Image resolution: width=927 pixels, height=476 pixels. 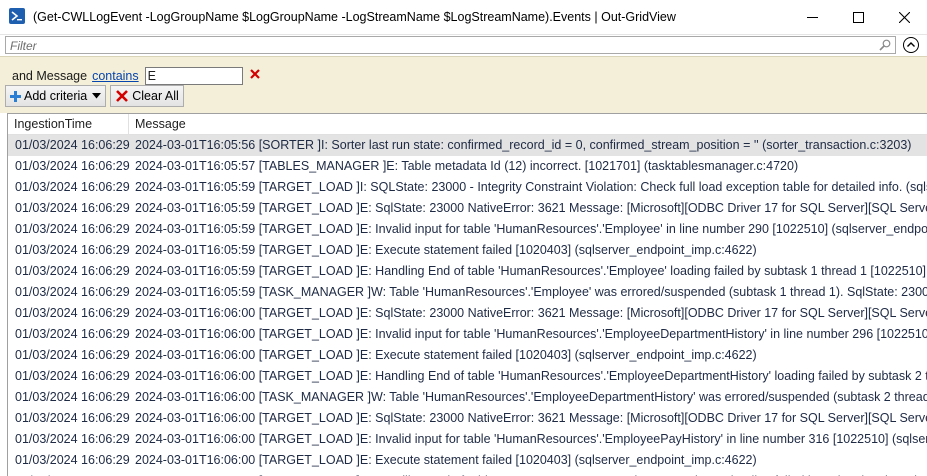 What do you see at coordinates (911, 45) in the screenshot?
I see `collapse-criteria-icon` at bounding box center [911, 45].